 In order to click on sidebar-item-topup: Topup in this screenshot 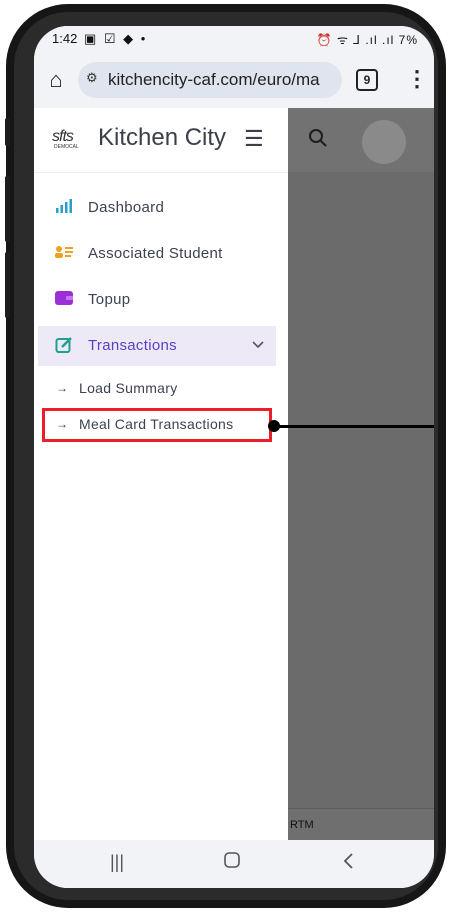, I will do `click(157, 300)`.